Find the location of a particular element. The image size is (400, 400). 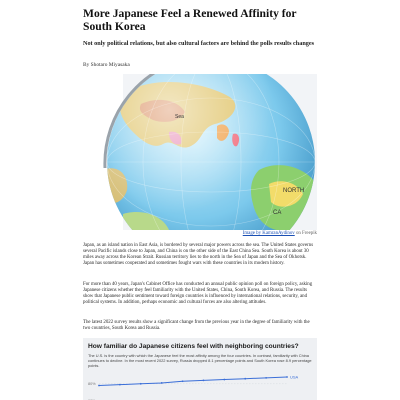

globe-label: NORTH is located at coordinates (293, 191).